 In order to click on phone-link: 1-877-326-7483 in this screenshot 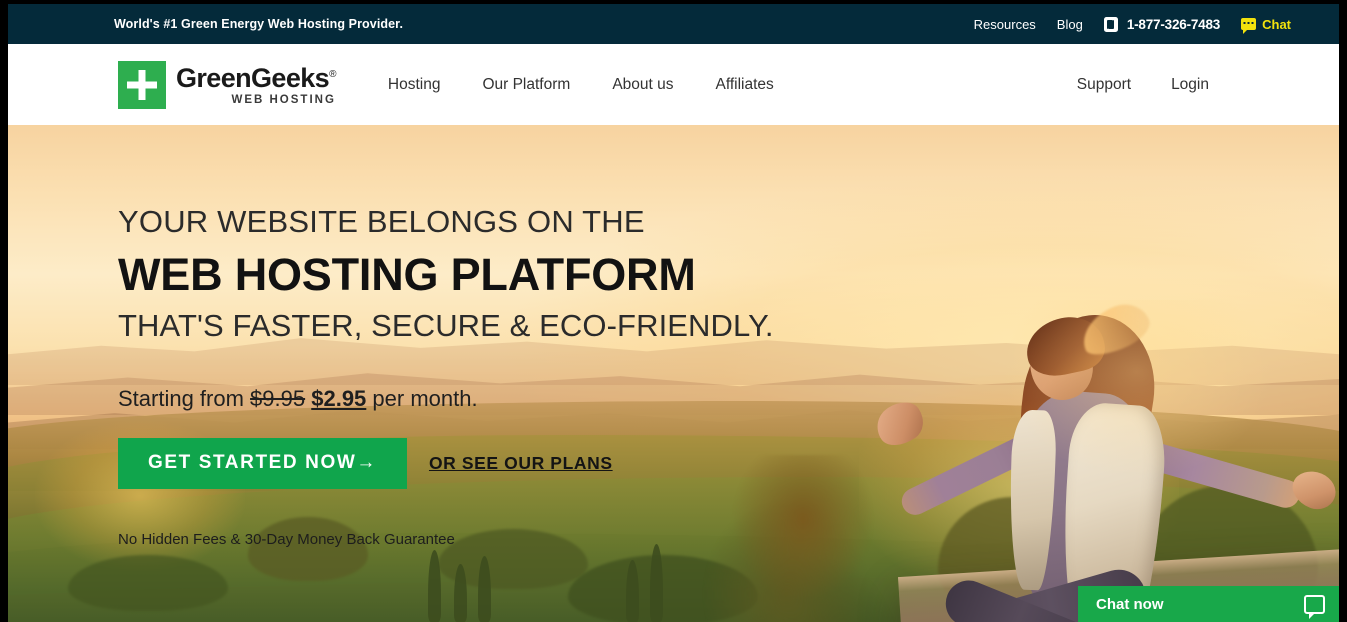, I will do `click(1162, 24)`.